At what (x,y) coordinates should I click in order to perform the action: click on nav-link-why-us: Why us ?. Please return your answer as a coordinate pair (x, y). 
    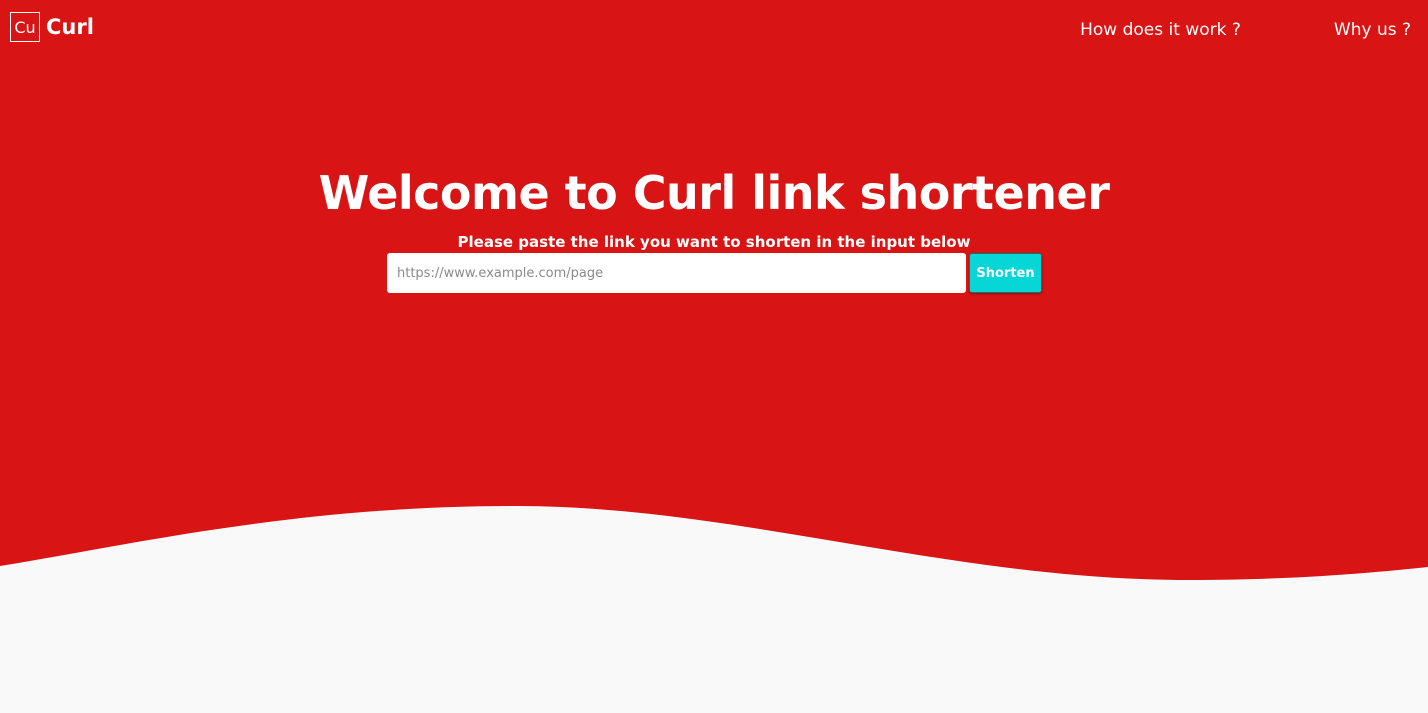
    Looking at the image, I should click on (1372, 30).